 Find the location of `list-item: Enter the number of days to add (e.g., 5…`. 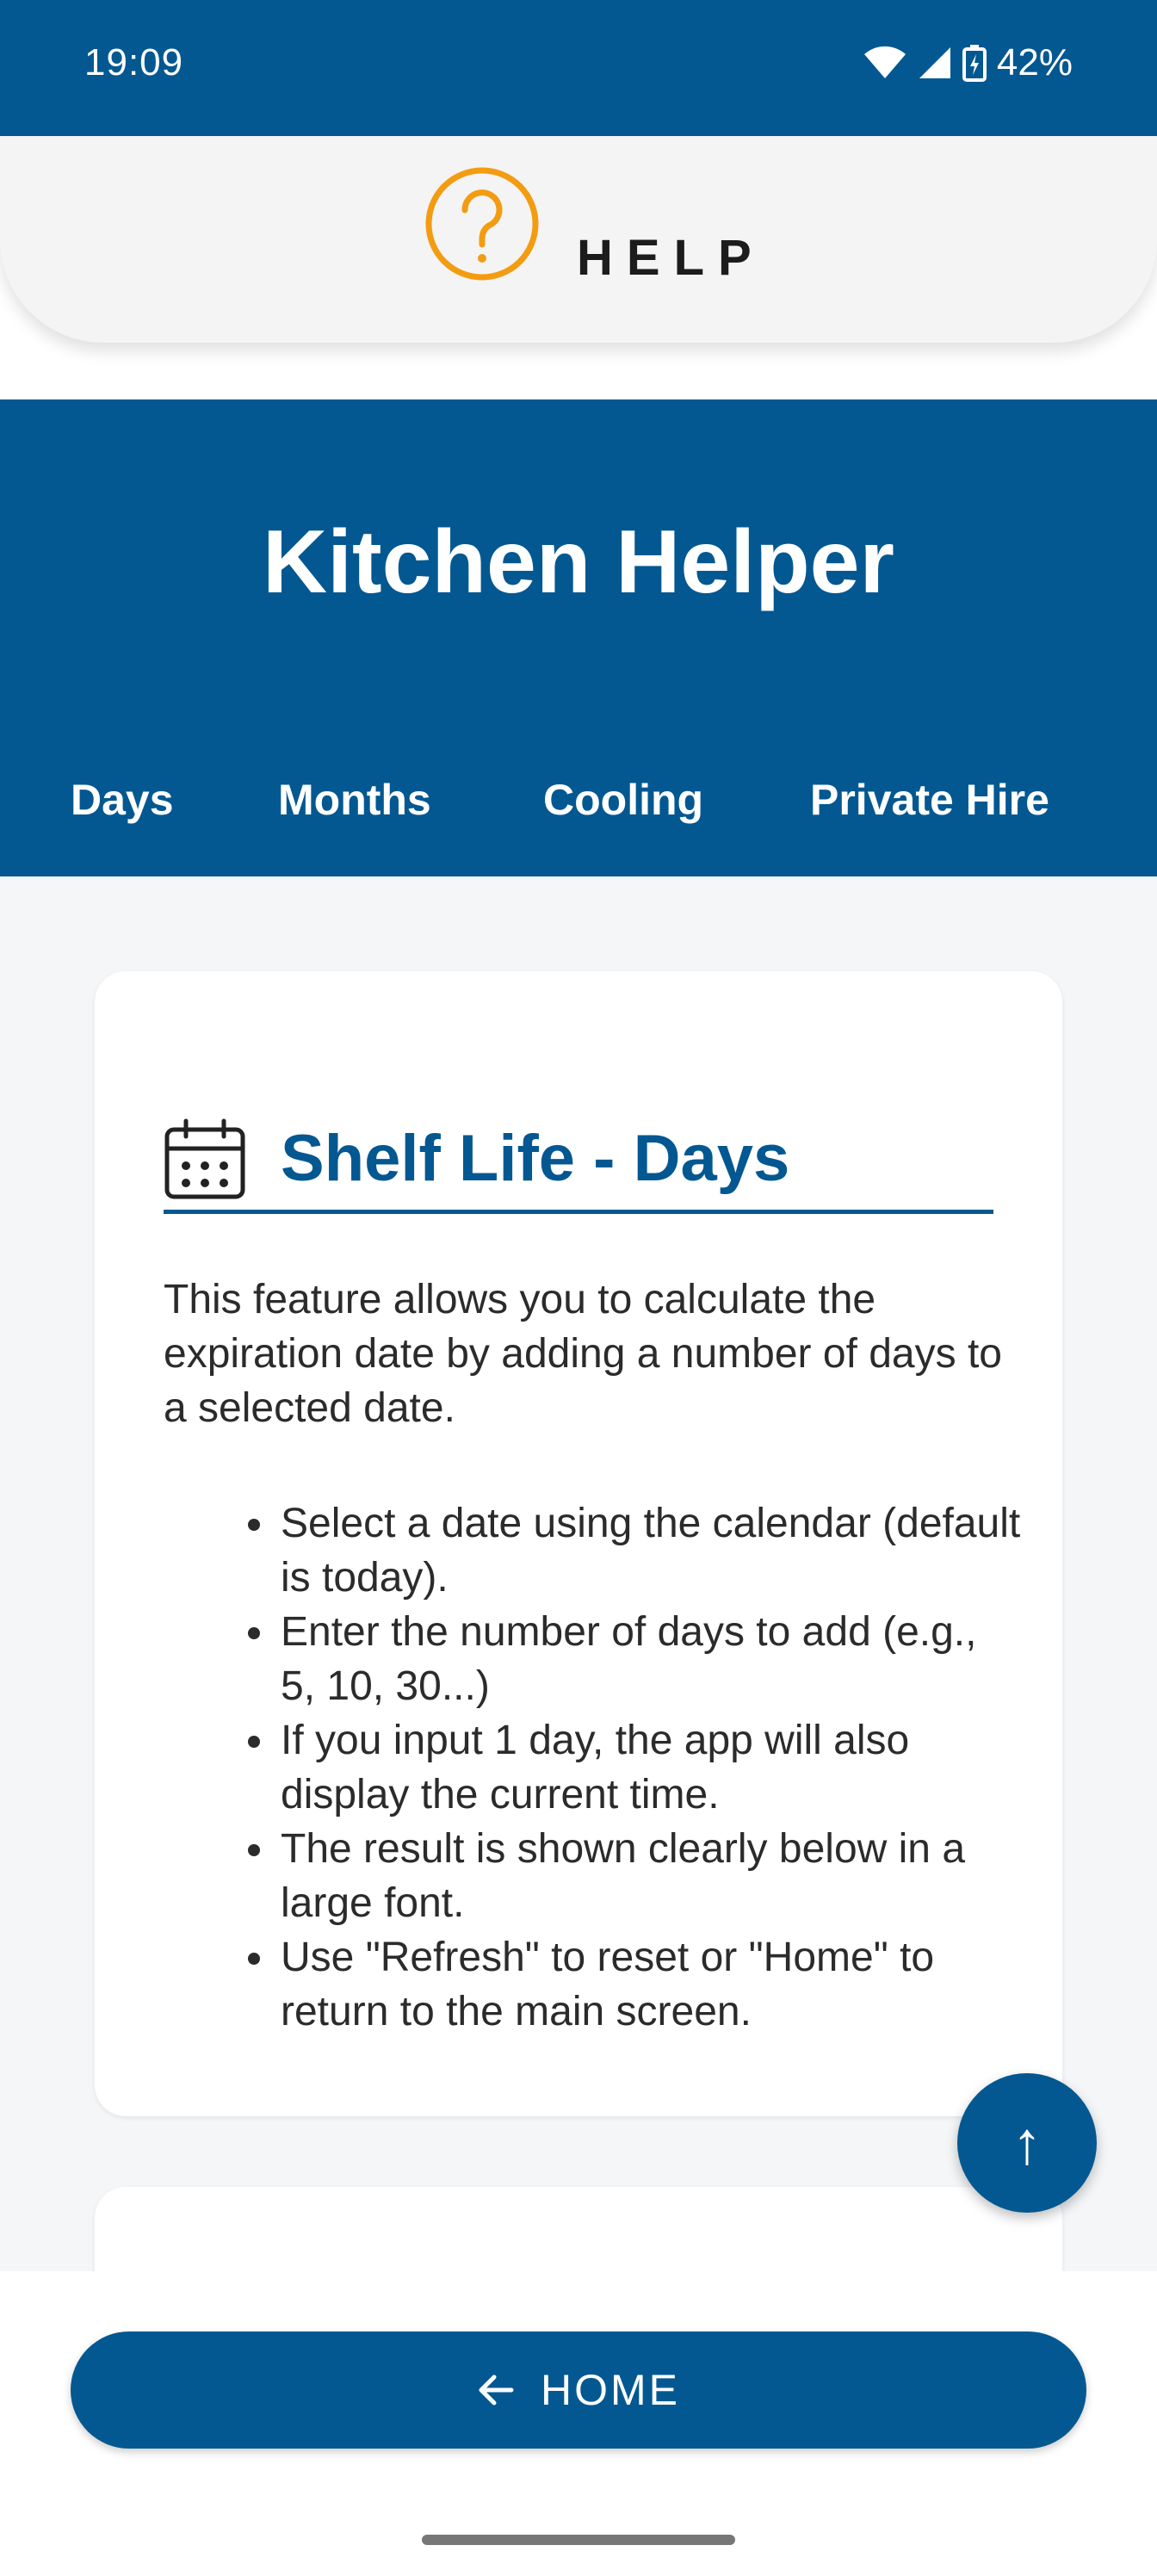

list-item: Enter the number of days to add (e.g., 5… is located at coordinates (634, 1659).